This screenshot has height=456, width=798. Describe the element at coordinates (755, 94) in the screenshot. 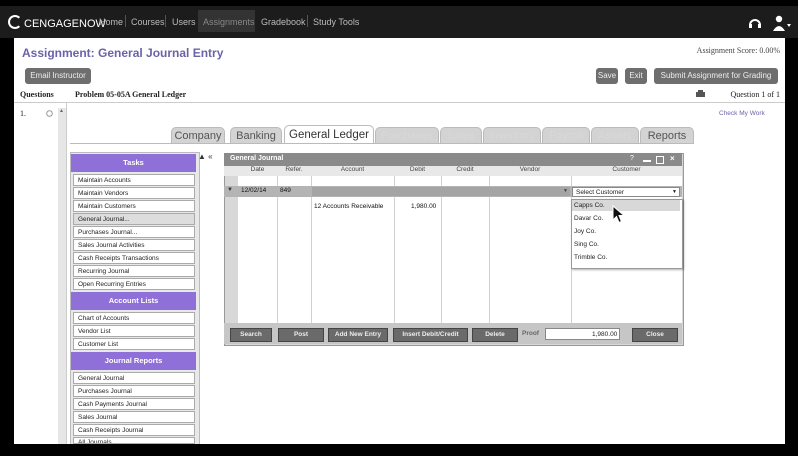

I see `question-counter: Question 1 of 1` at that location.